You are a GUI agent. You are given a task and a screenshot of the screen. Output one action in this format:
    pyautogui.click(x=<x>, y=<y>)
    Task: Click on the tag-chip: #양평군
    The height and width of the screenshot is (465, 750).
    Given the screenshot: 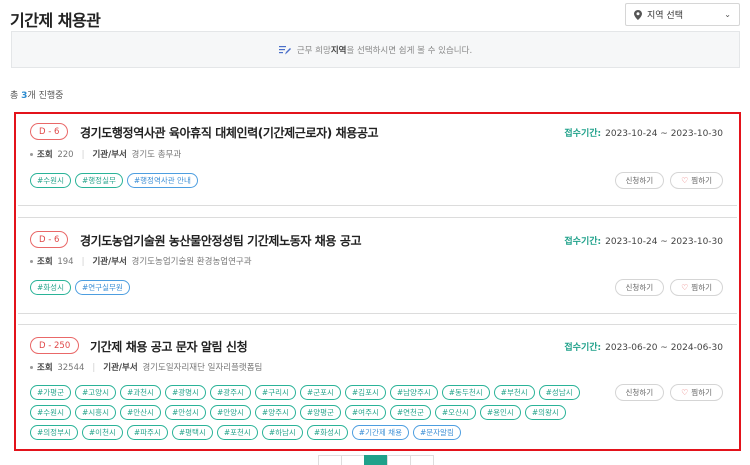 What is the action you would take?
    pyautogui.click(x=320, y=412)
    